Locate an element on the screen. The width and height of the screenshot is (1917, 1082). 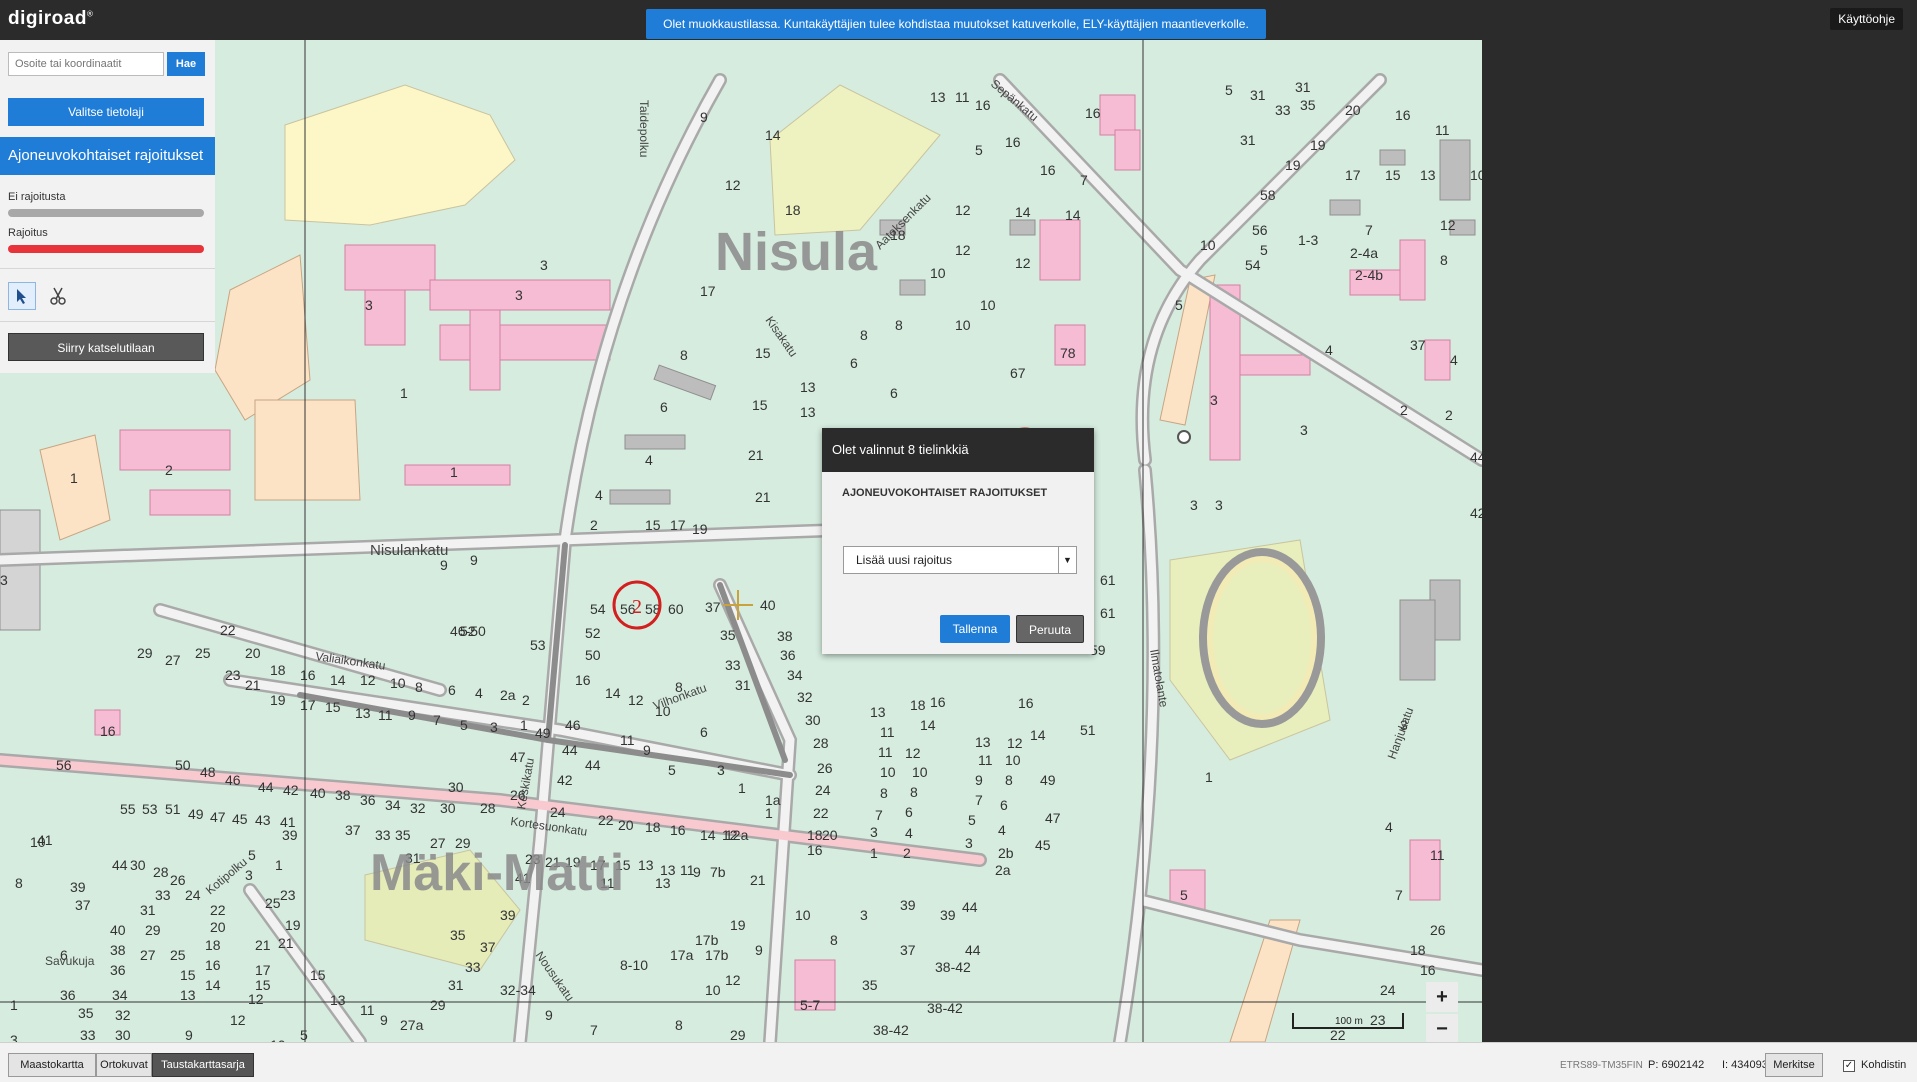
legend-label-restriction: Rajoitus is located at coordinates (28, 233).